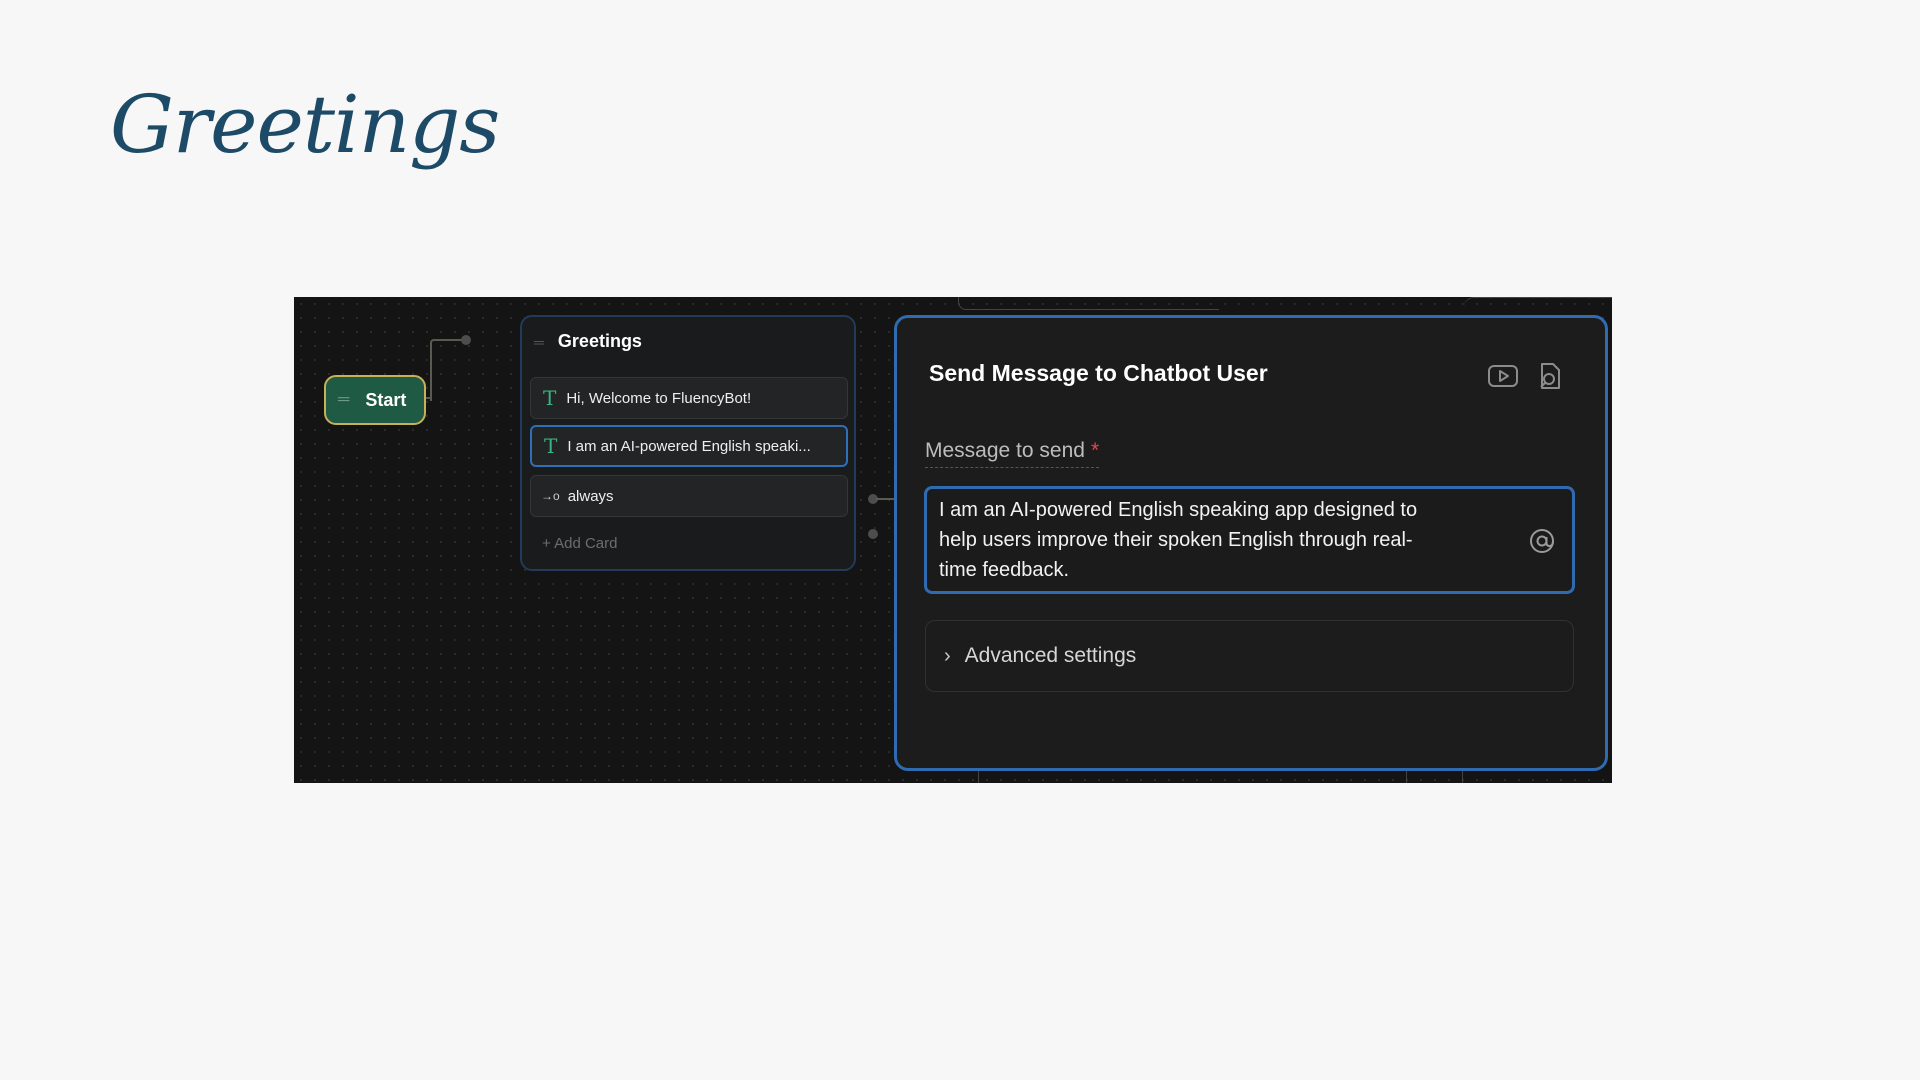 Image resolution: width=1920 pixels, height=1080 pixels. Describe the element at coordinates (1005, 450) in the screenshot. I see `field-label-text: Message to send` at that location.